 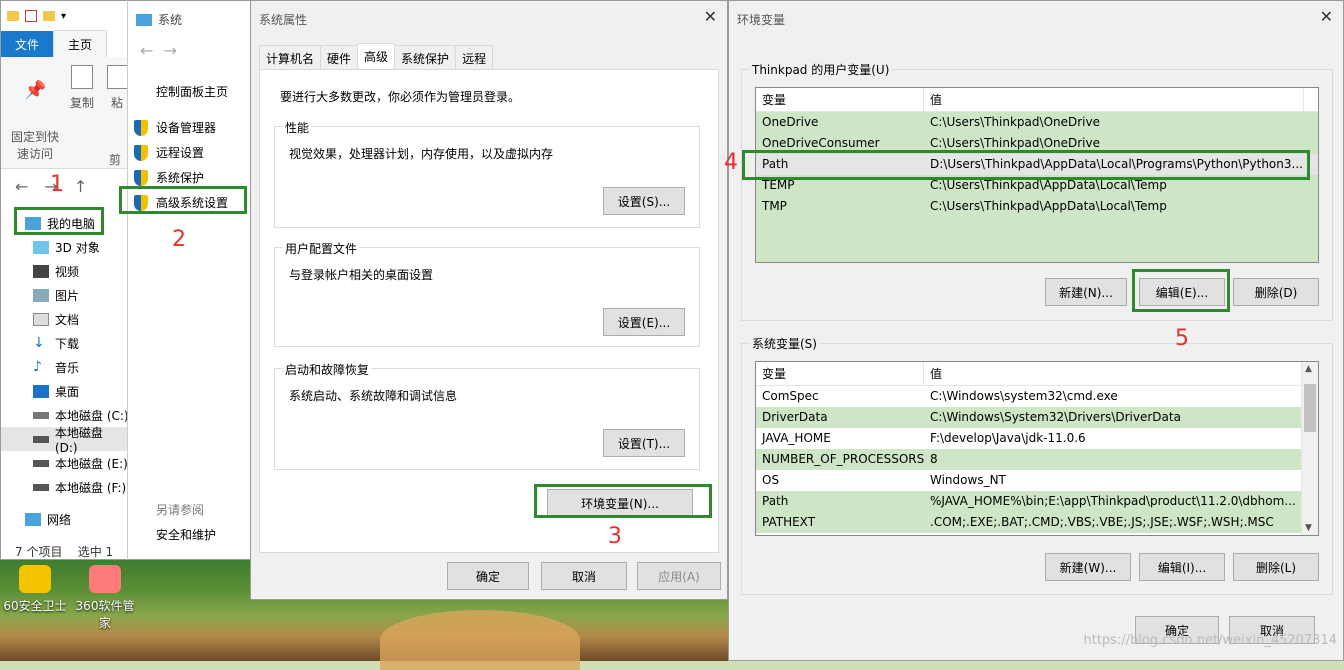 I want to click on tree-item-pictures: 图片, so click(x=65, y=295).